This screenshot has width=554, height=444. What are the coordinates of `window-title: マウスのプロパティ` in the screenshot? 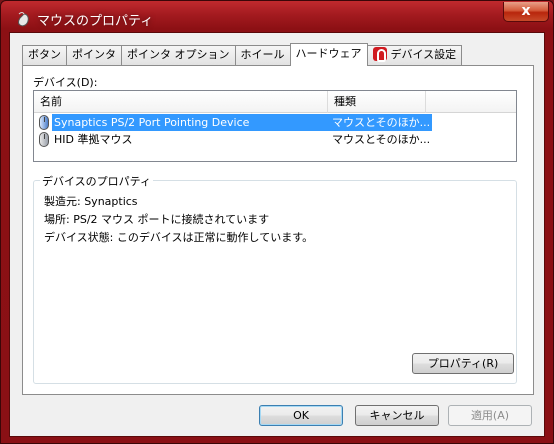 It's located at (95, 21).